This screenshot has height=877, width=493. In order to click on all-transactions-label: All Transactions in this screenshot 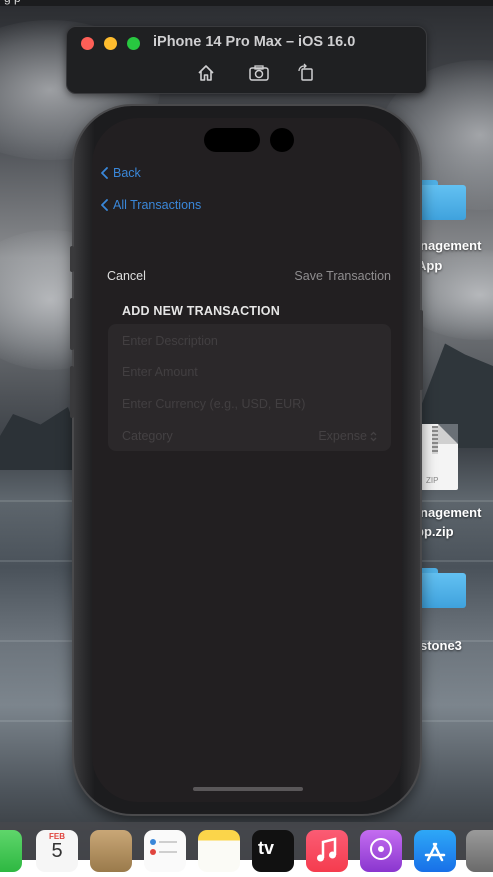, I will do `click(157, 205)`.